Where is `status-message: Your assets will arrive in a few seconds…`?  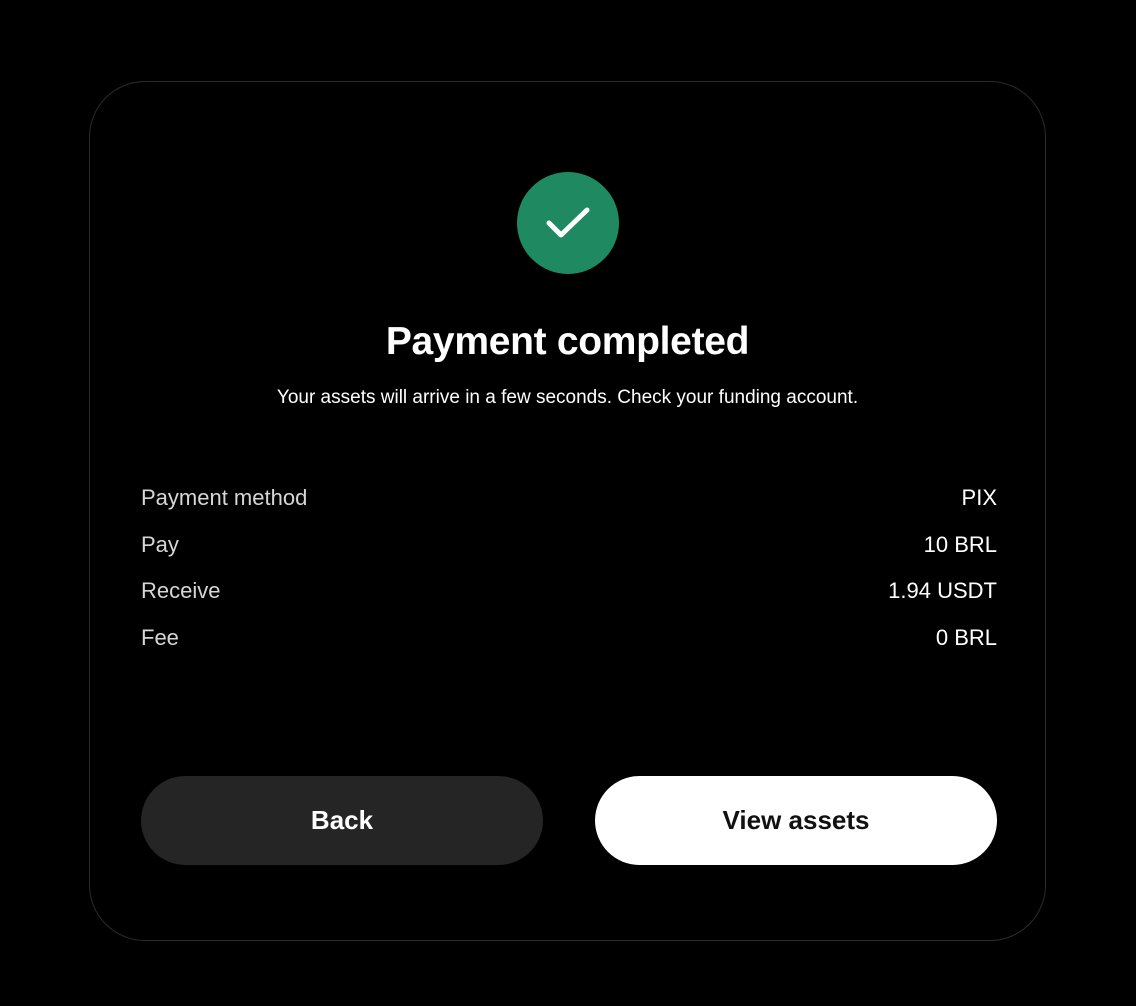
status-message: Your assets will arrive in a few seconds… is located at coordinates (567, 397).